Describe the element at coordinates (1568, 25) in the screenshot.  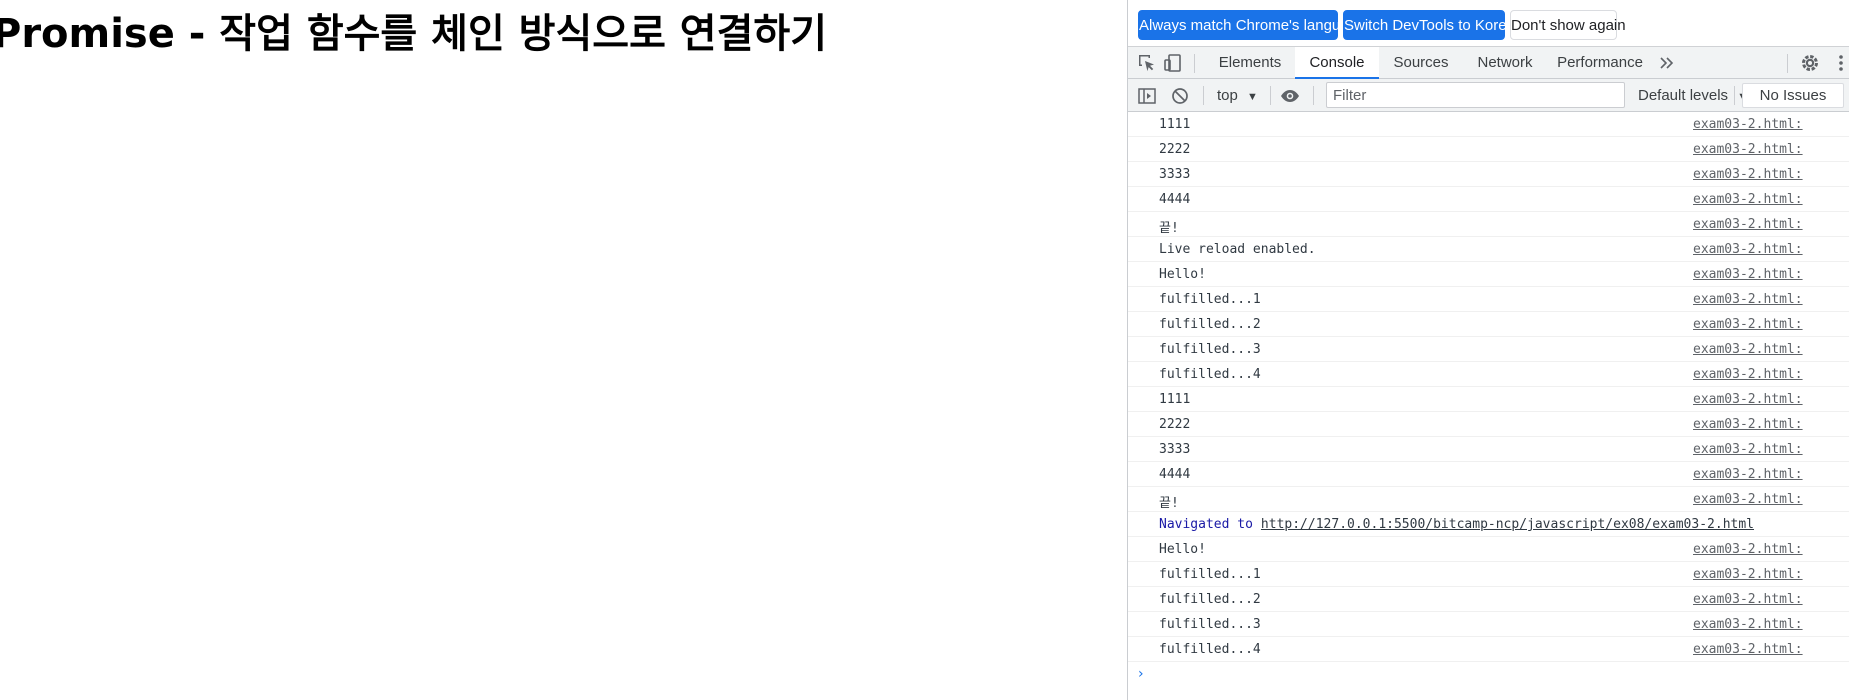
I see `dont-show-again-button: Don't show again` at that location.